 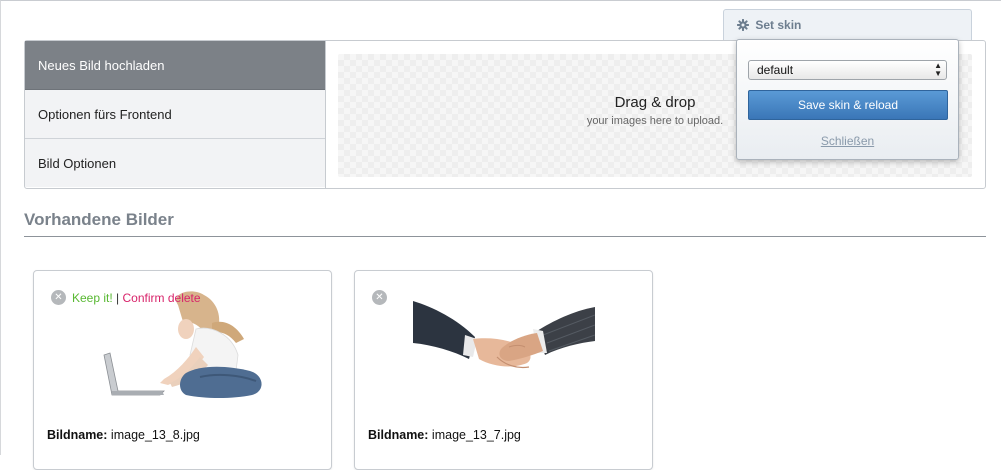 I want to click on save-skin-button: Save skin & reload, so click(x=848, y=105).